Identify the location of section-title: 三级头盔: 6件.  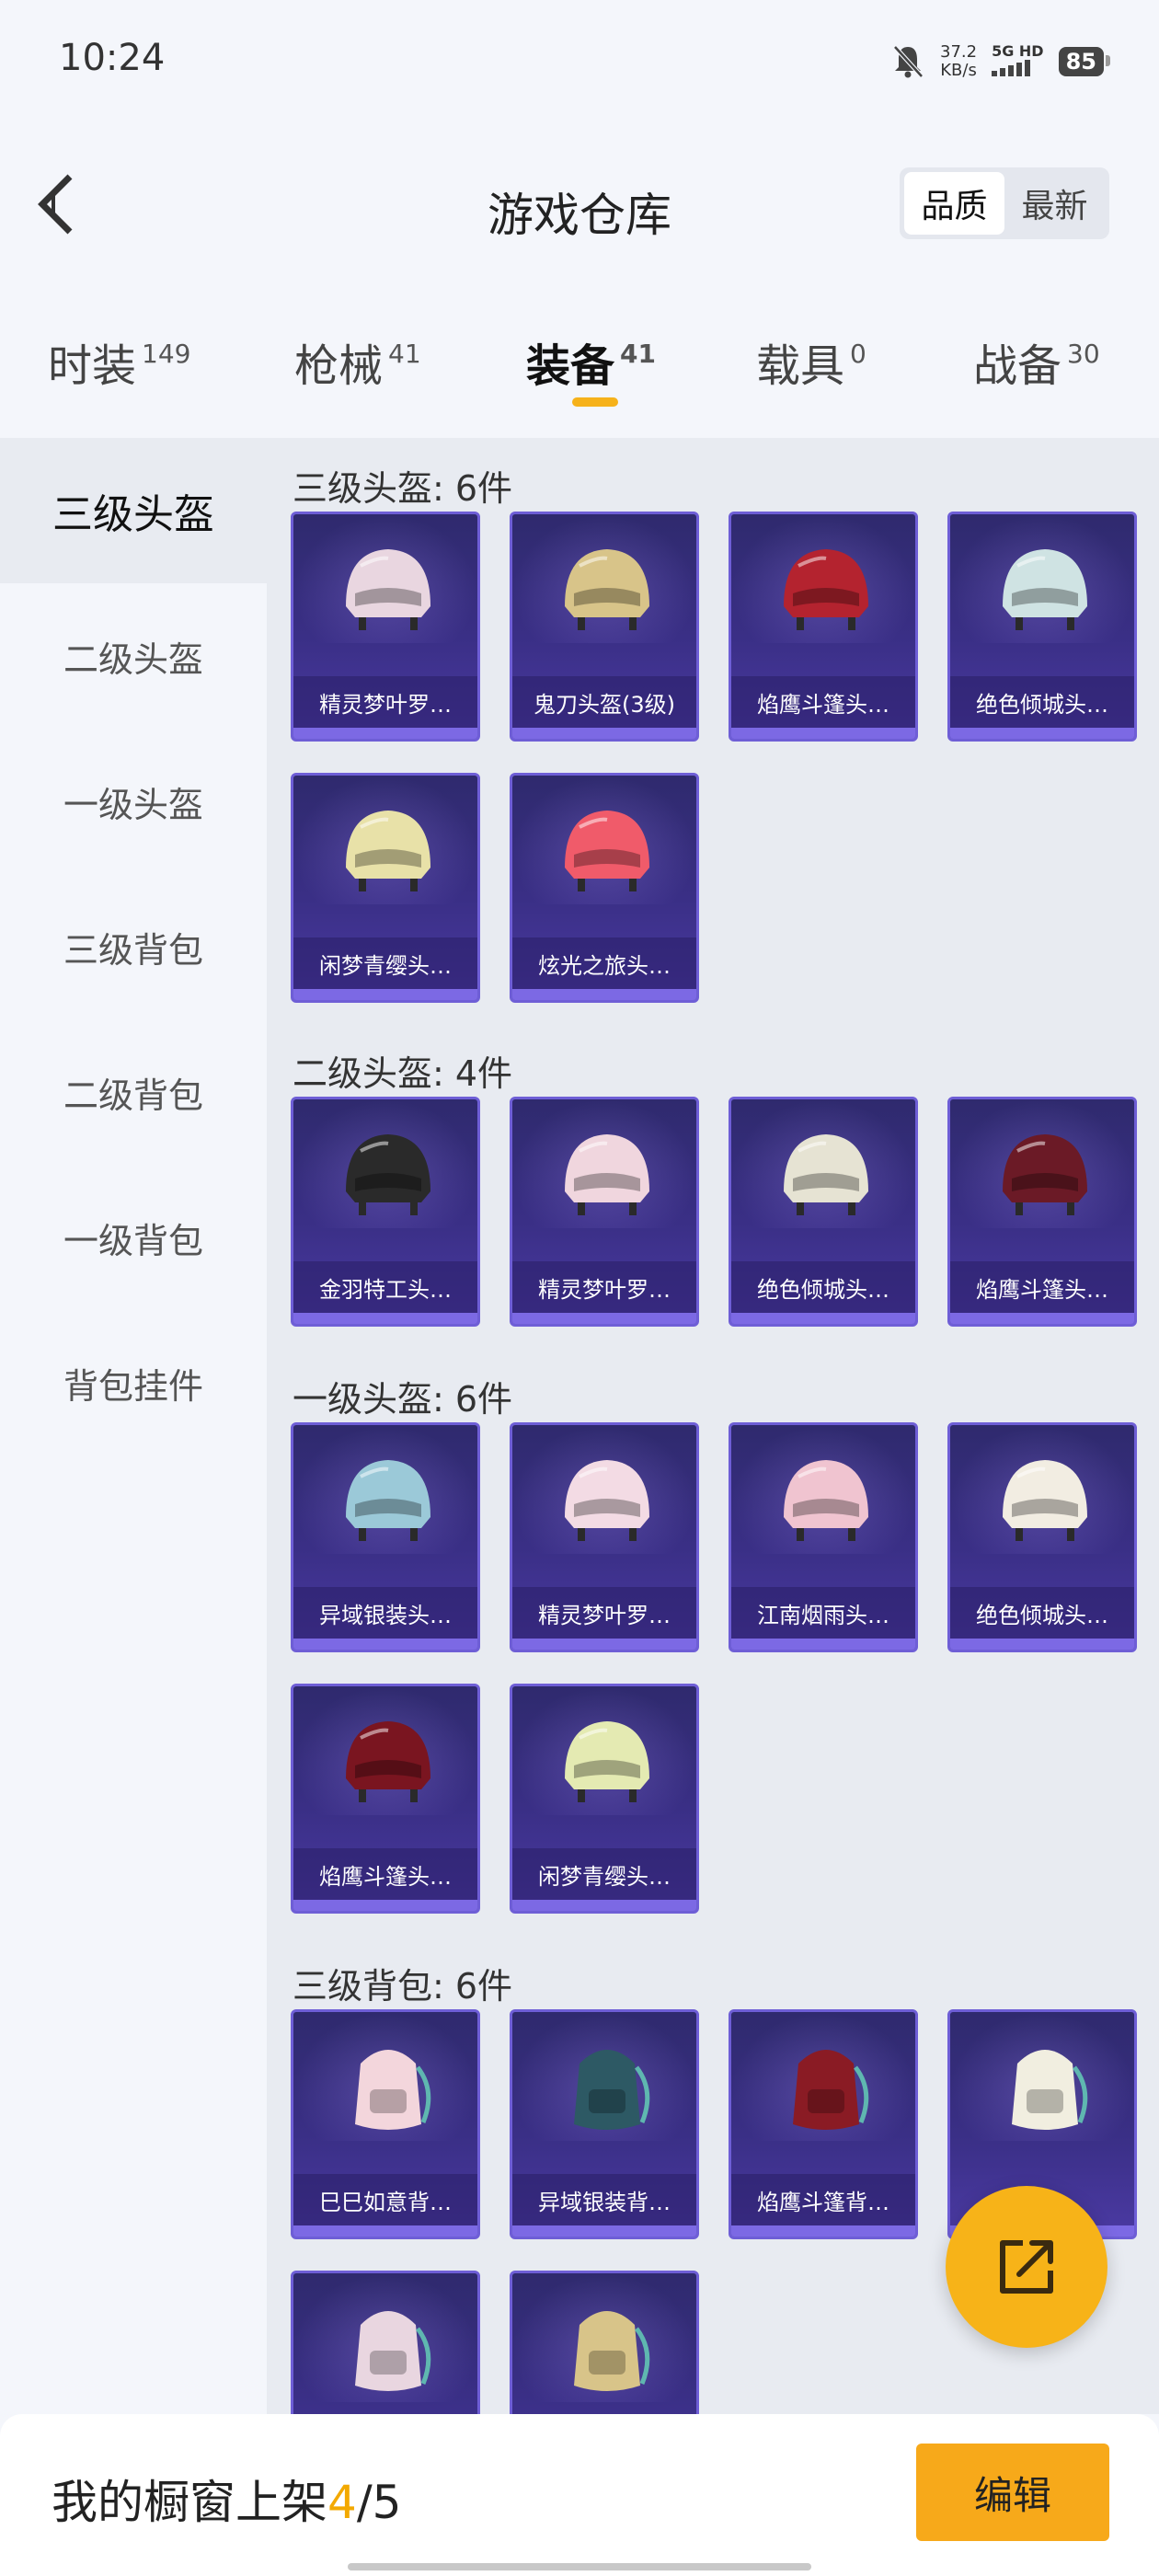
(403, 488).